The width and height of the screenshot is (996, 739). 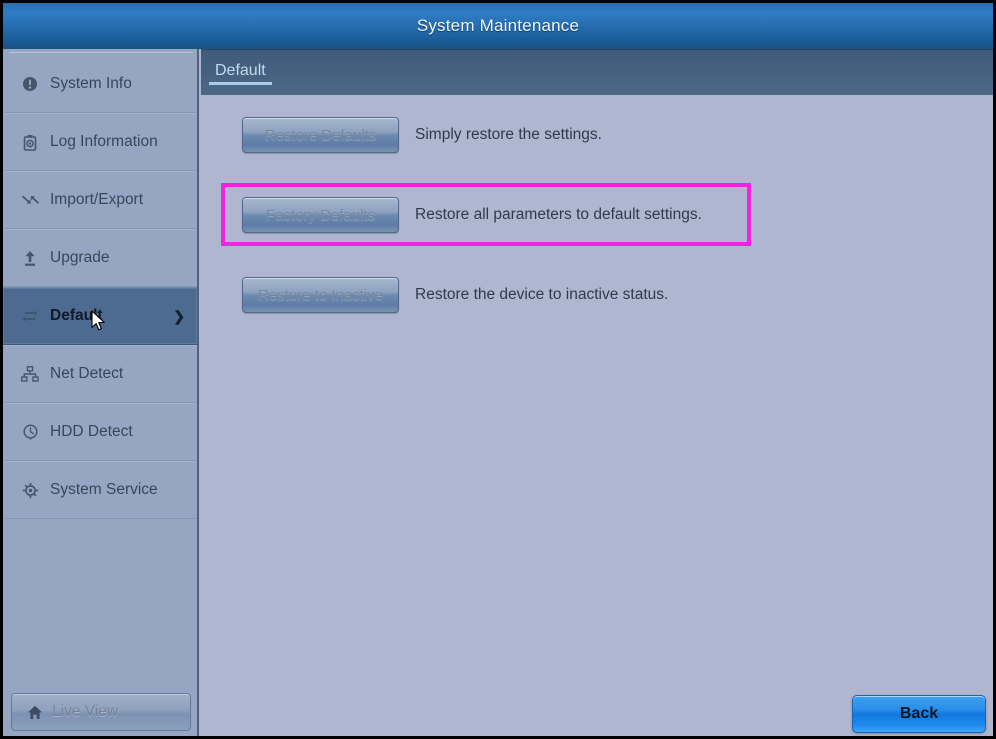 I want to click on factory-defaults-button: Factory Defaults, so click(x=320, y=215).